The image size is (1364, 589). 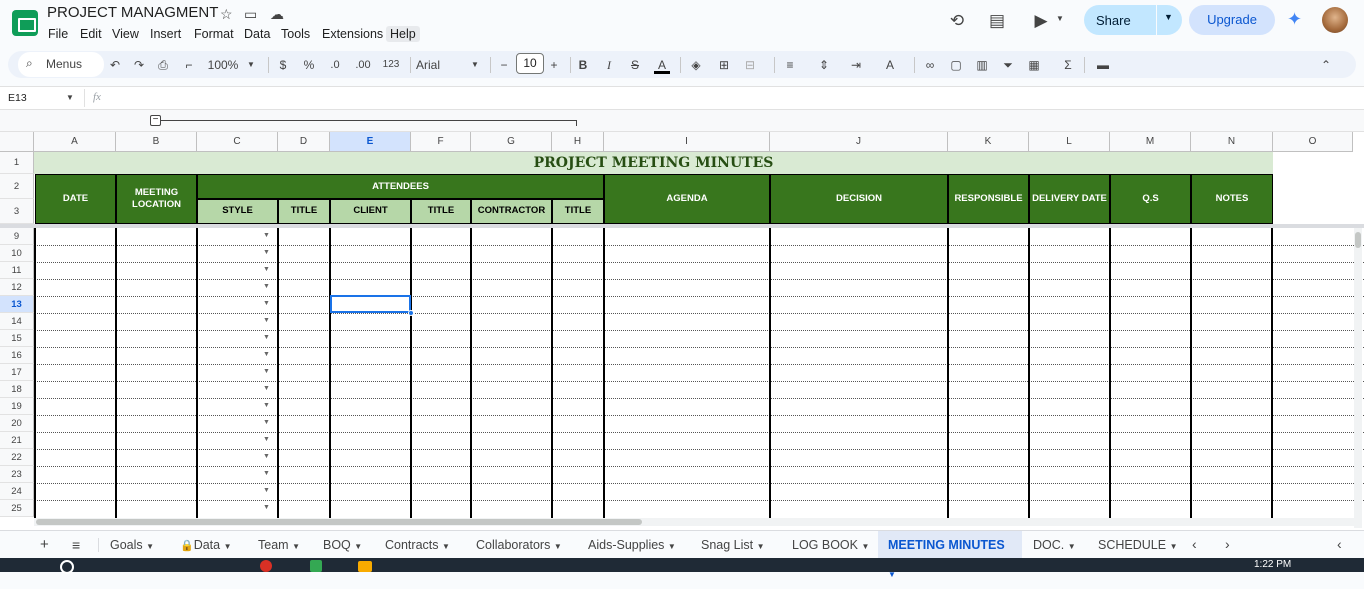 I want to click on row-header: 24, so click(x=17, y=491).